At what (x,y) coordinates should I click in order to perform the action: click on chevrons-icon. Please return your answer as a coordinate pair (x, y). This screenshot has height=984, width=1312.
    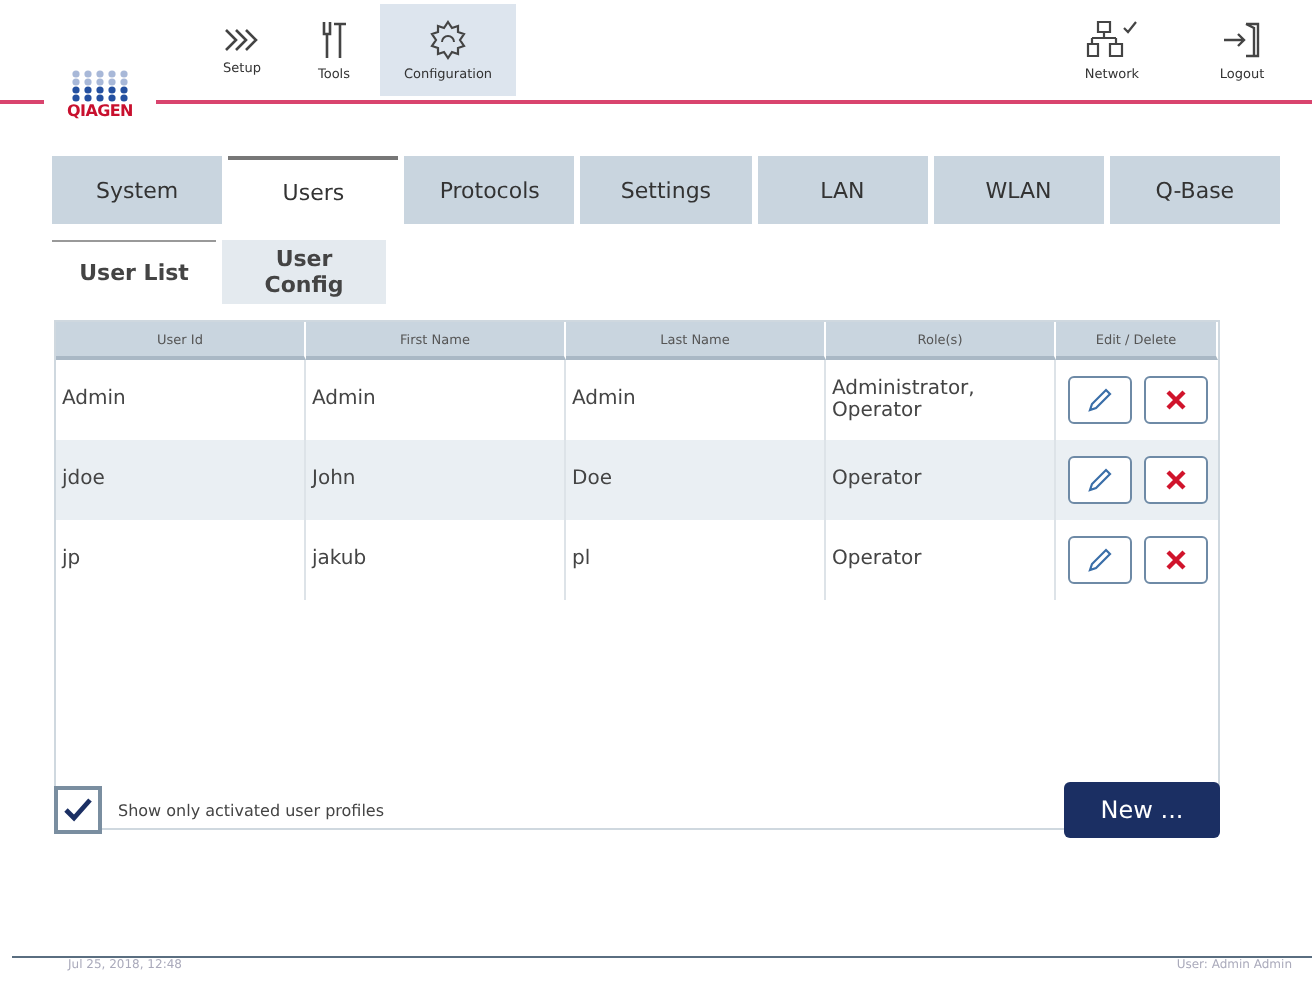
    Looking at the image, I should click on (242, 39).